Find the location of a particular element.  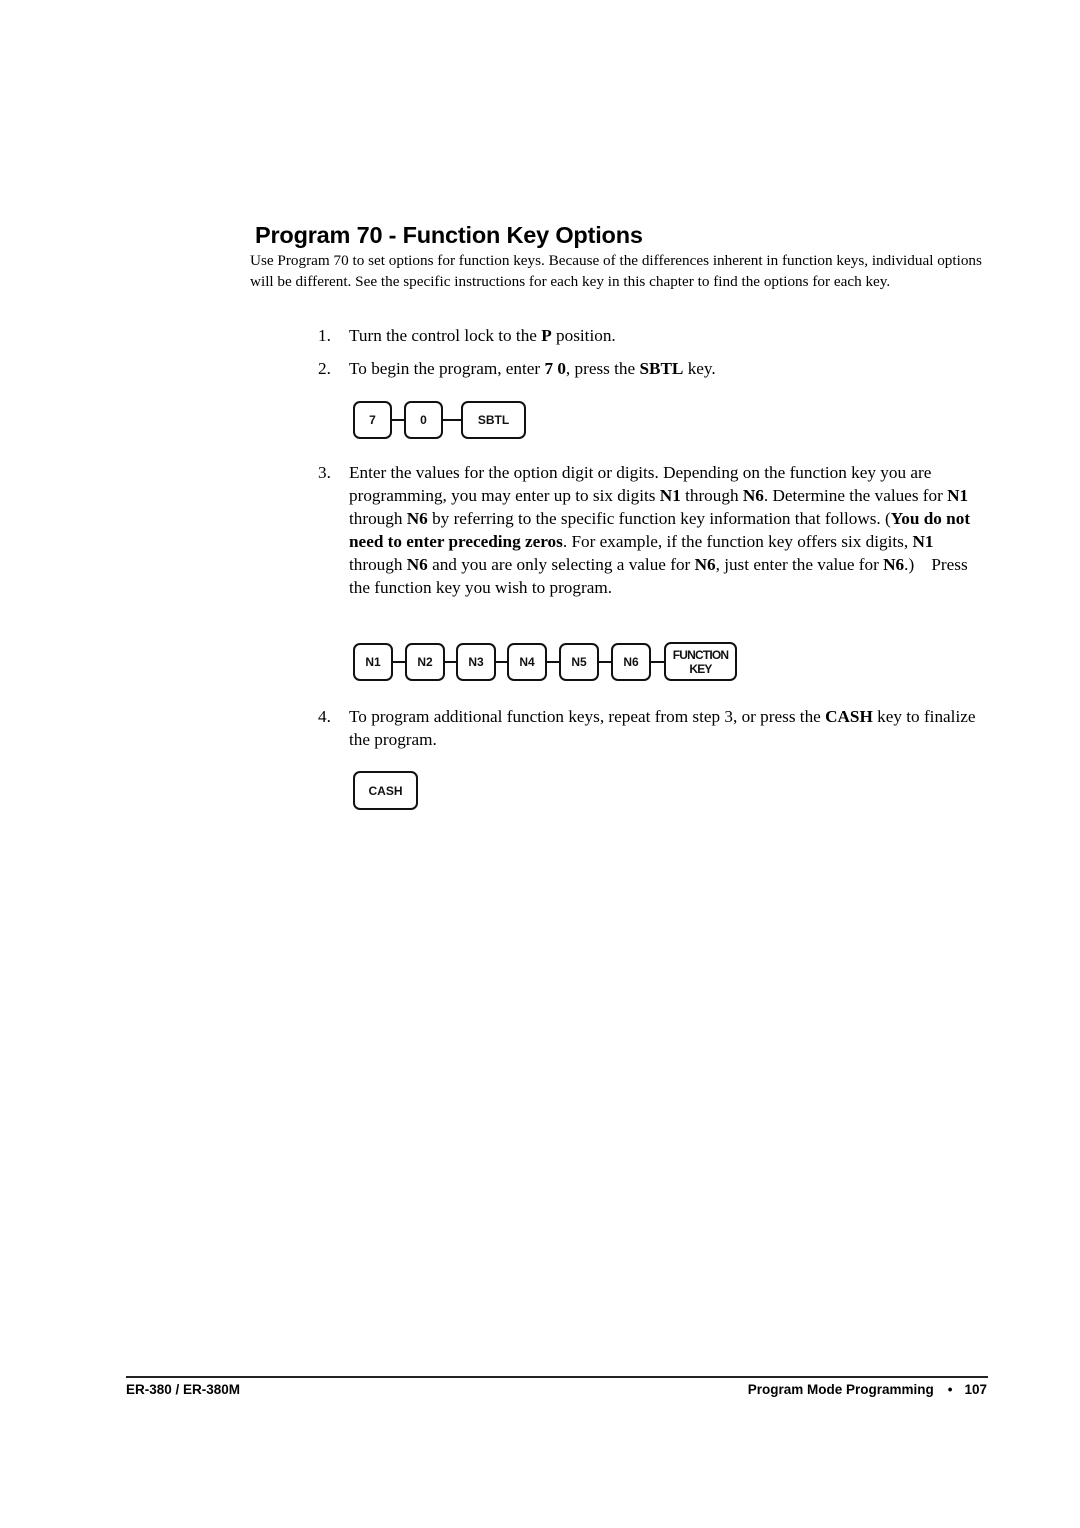

footer-section: Program Mode Programming • 107 is located at coordinates (867, 1389).